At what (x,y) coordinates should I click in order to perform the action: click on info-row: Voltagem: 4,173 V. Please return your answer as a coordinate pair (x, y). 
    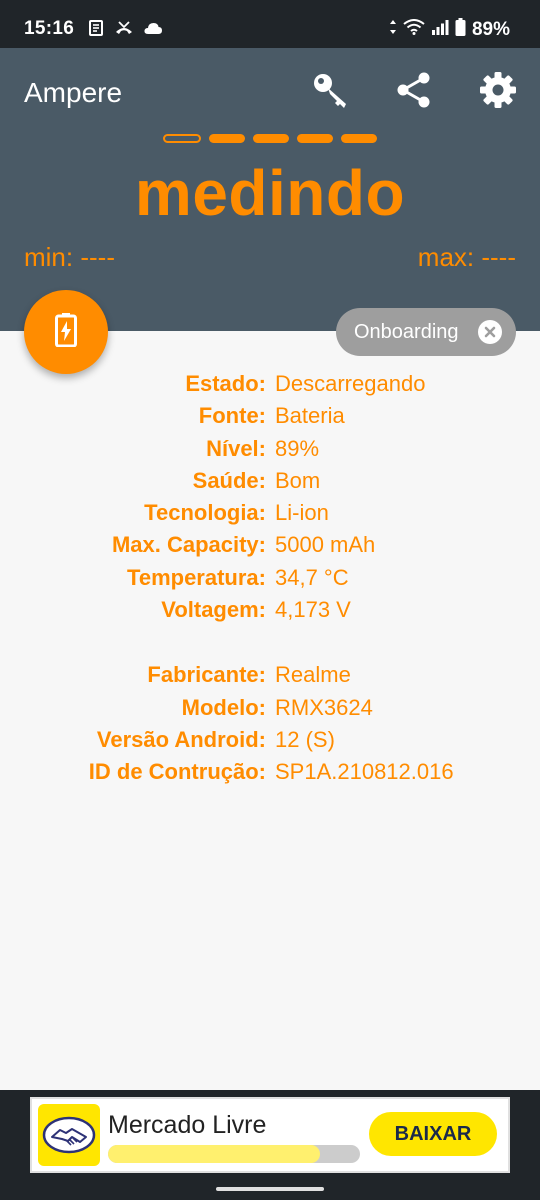
    Looking at the image, I should click on (270, 610).